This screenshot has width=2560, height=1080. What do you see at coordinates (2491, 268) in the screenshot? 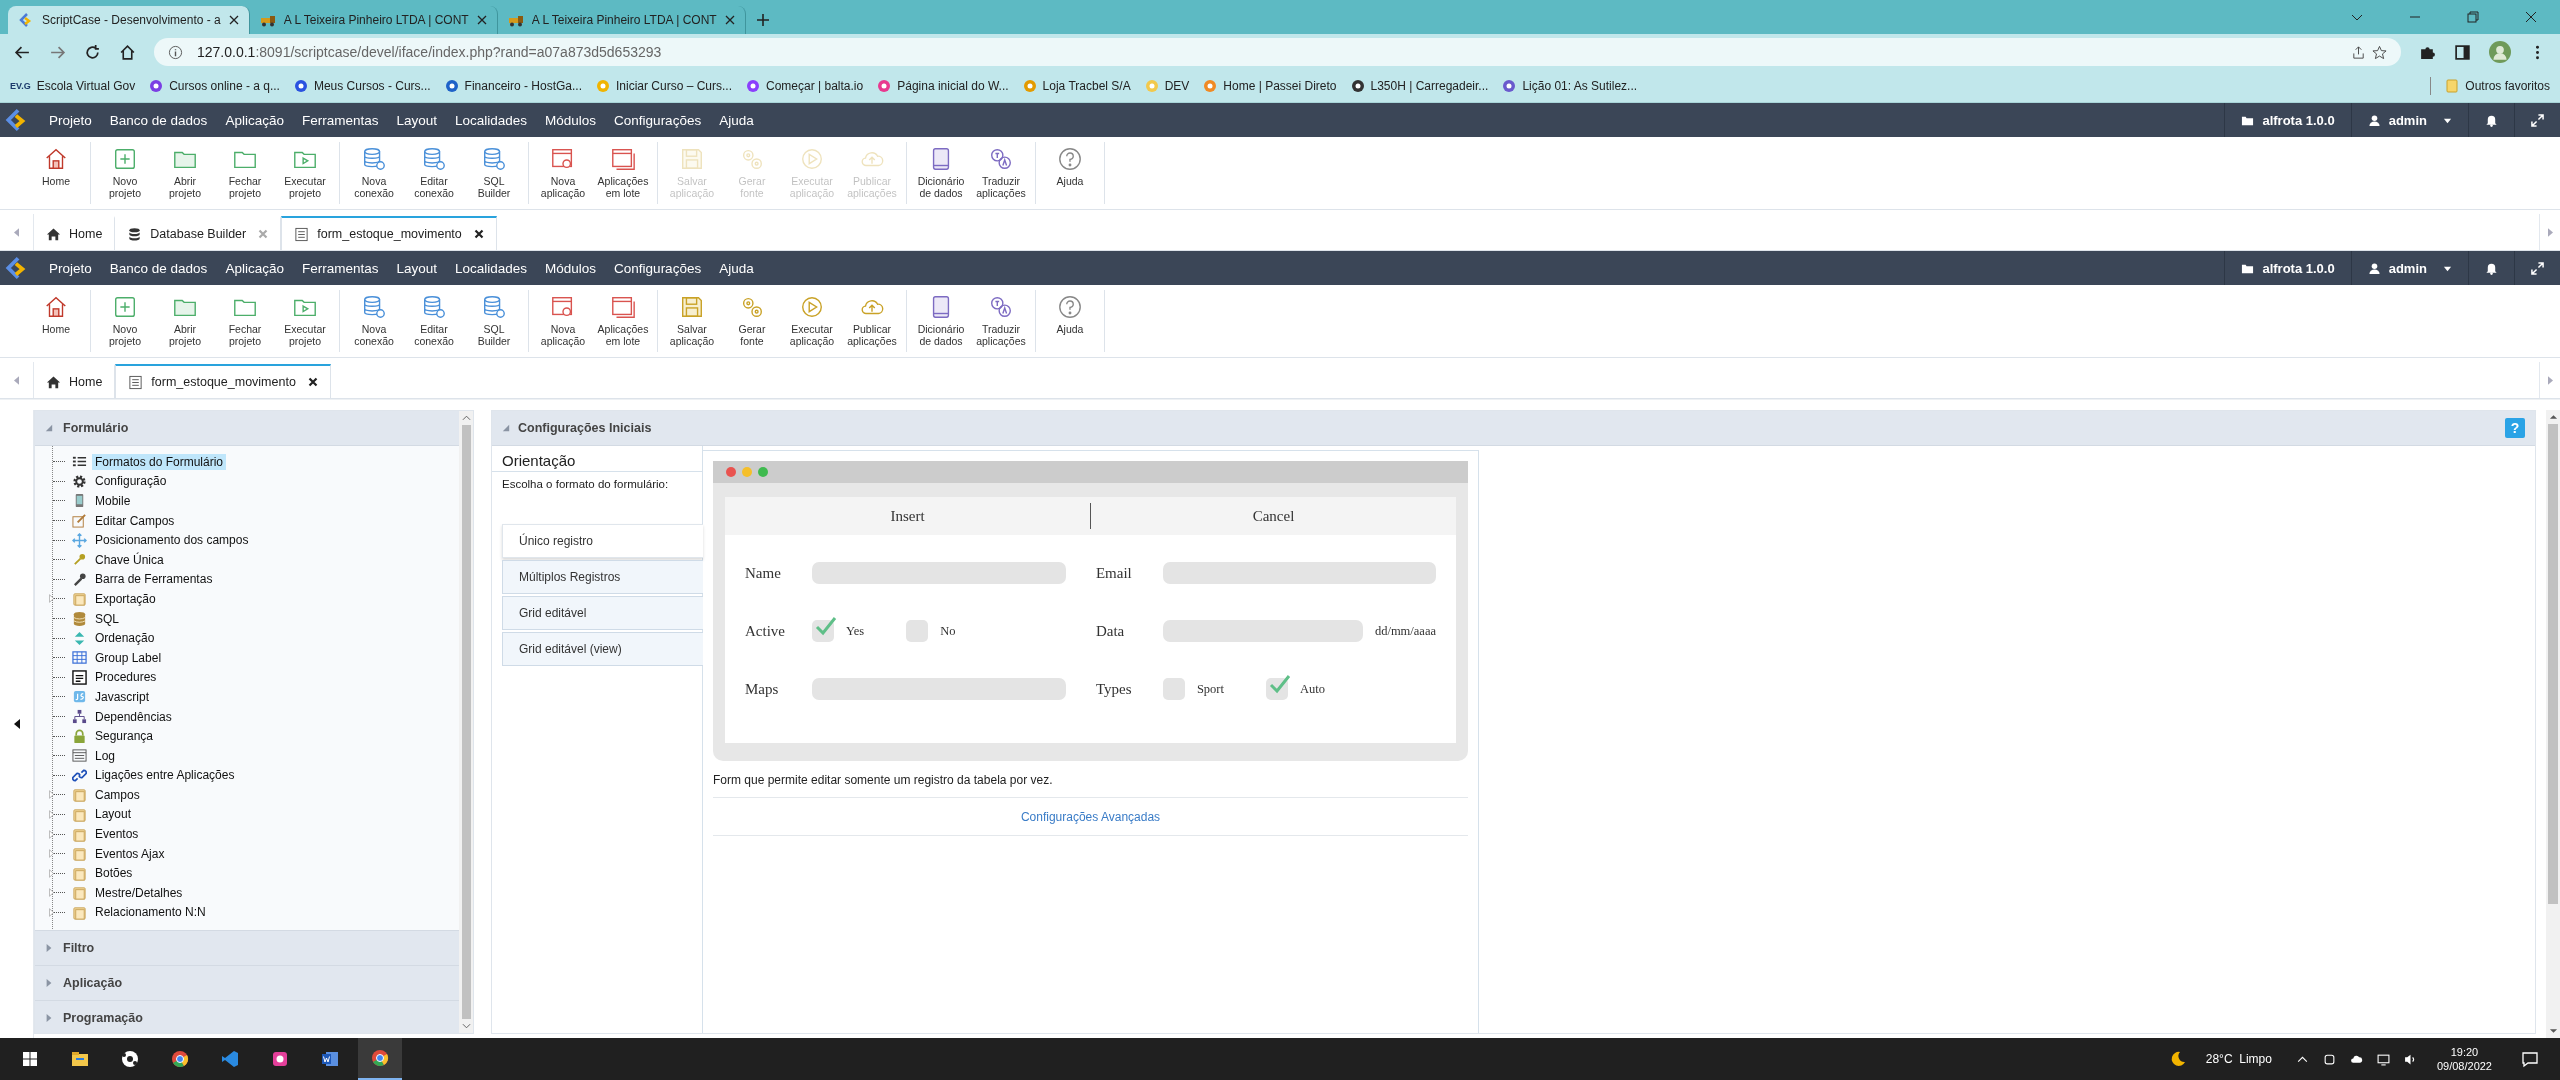
I see `bell-icon` at bounding box center [2491, 268].